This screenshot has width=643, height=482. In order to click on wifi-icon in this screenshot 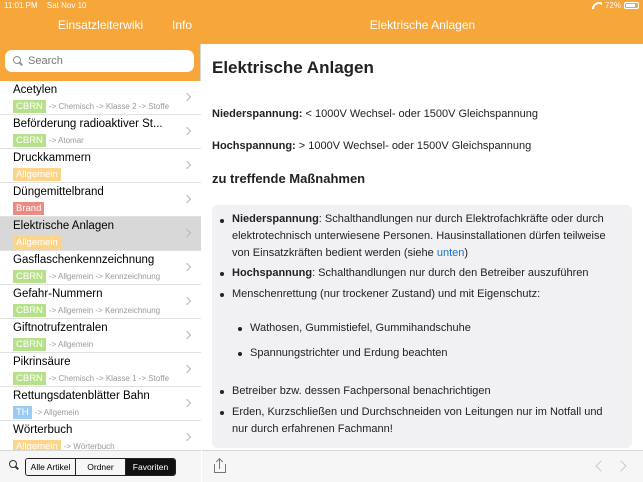, I will do `click(597, 5)`.